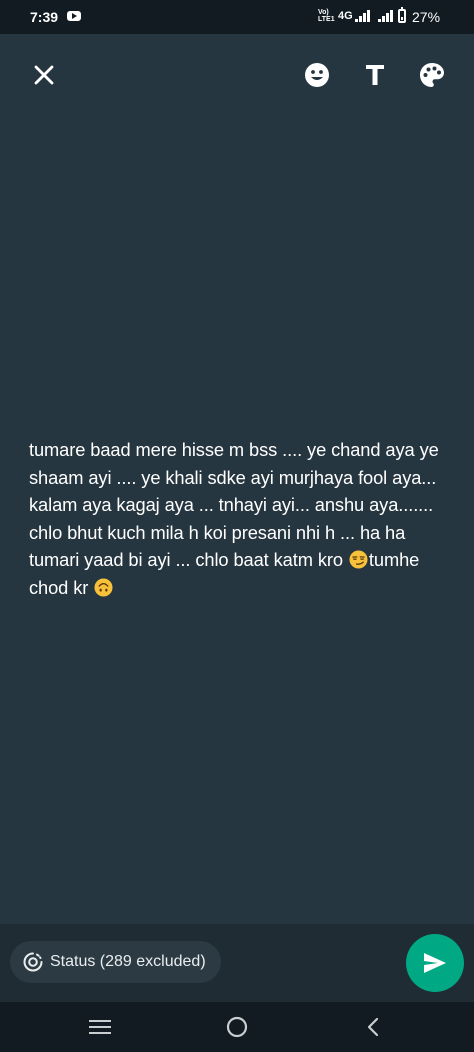  I want to click on close-icon, so click(44, 75).